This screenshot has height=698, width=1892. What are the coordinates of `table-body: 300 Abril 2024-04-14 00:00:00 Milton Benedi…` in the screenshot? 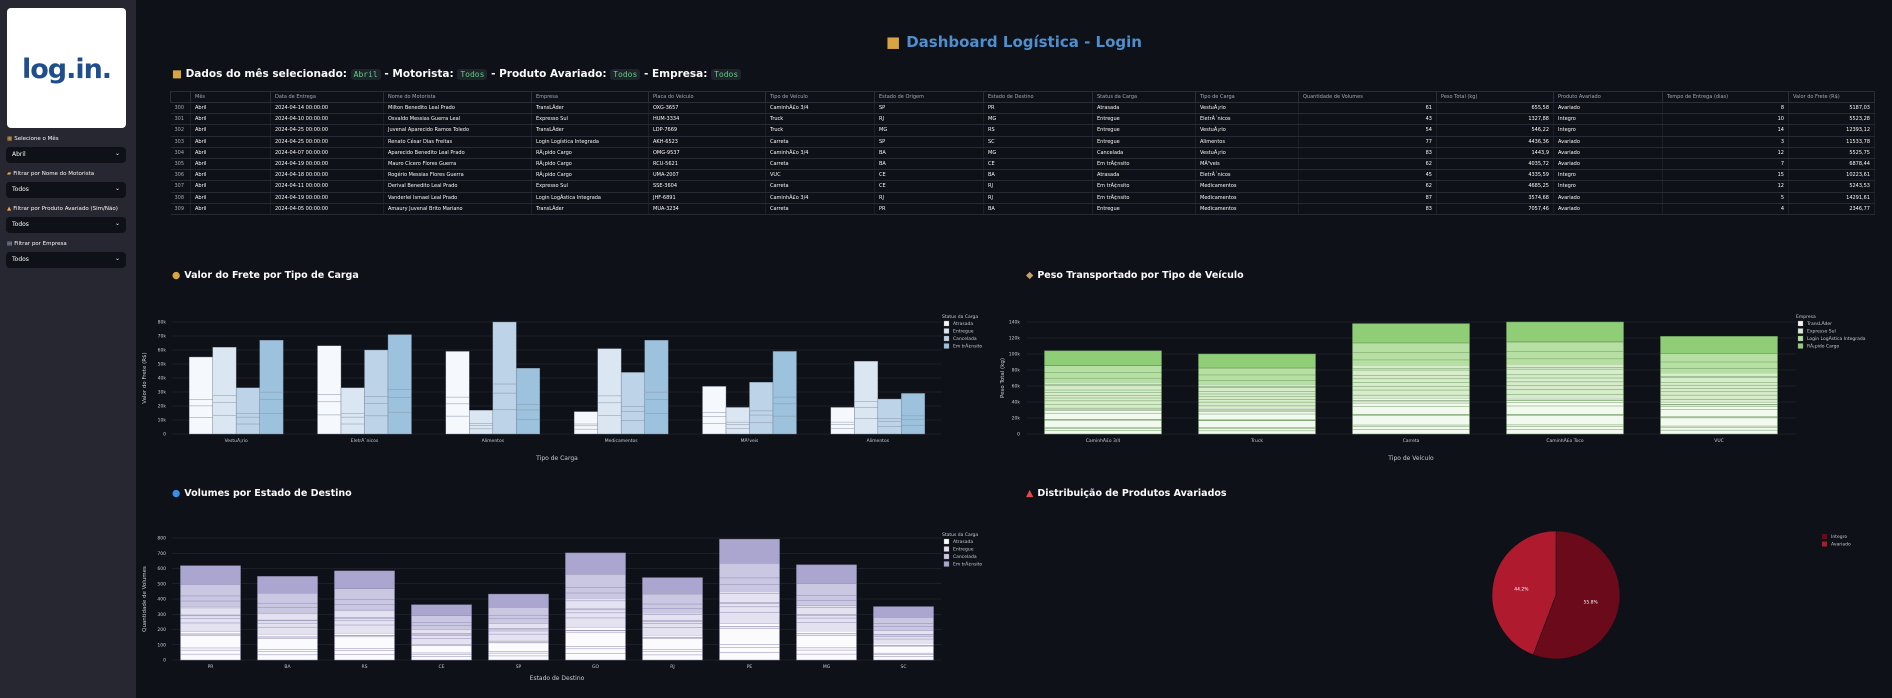 It's located at (1022, 158).